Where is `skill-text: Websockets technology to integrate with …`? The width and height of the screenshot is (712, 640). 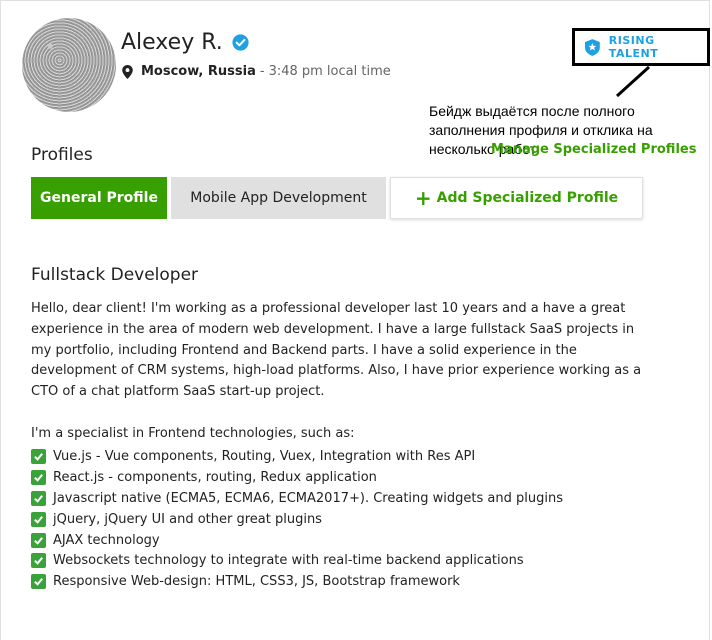 skill-text: Websockets technology to integrate with … is located at coordinates (288, 561).